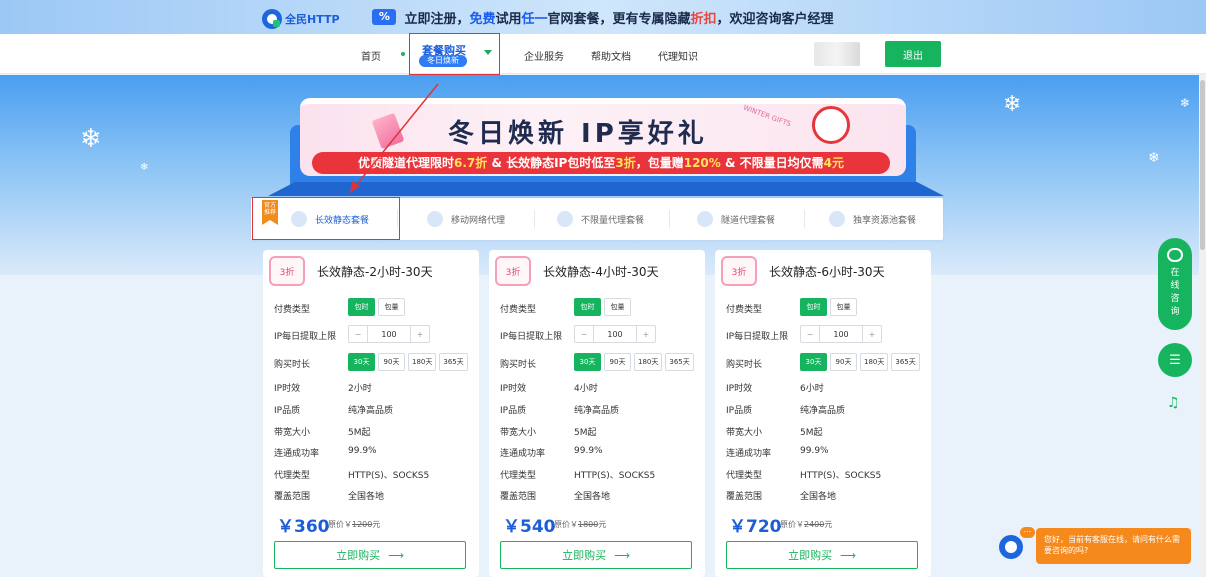 The image size is (1206, 577). What do you see at coordinates (1175, 284) in the screenshot?
I see `online-consult-button: 在 线 咨 询` at bounding box center [1175, 284].